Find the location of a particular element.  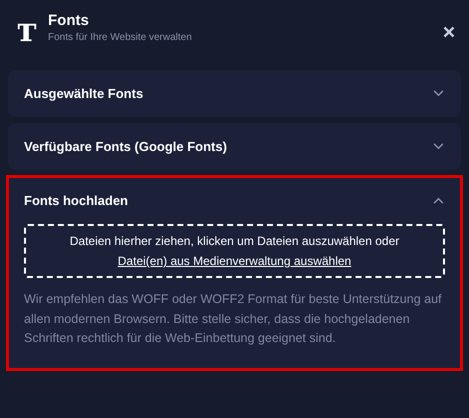

panel-subtitle: Fonts für Ihre Website verwalten is located at coordinates (120, 37).